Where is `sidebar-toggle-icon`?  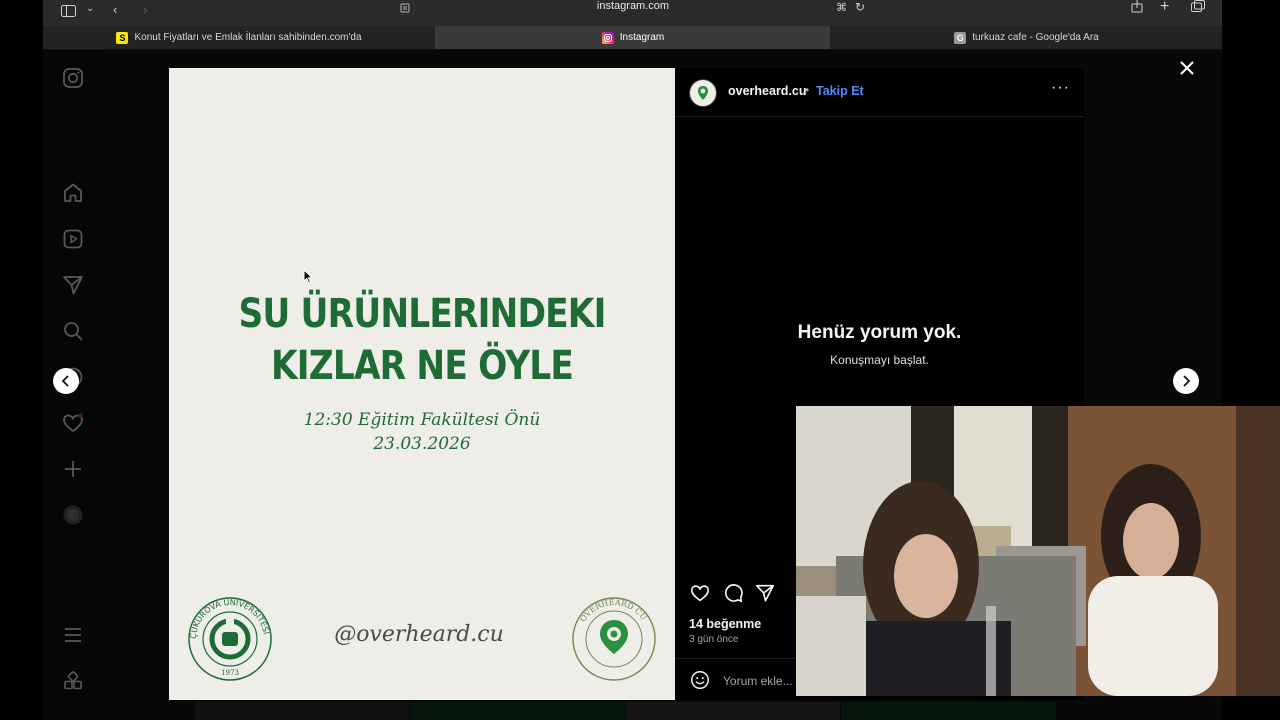
sidebar-toggle-icon is located at coordinates (68, 11).